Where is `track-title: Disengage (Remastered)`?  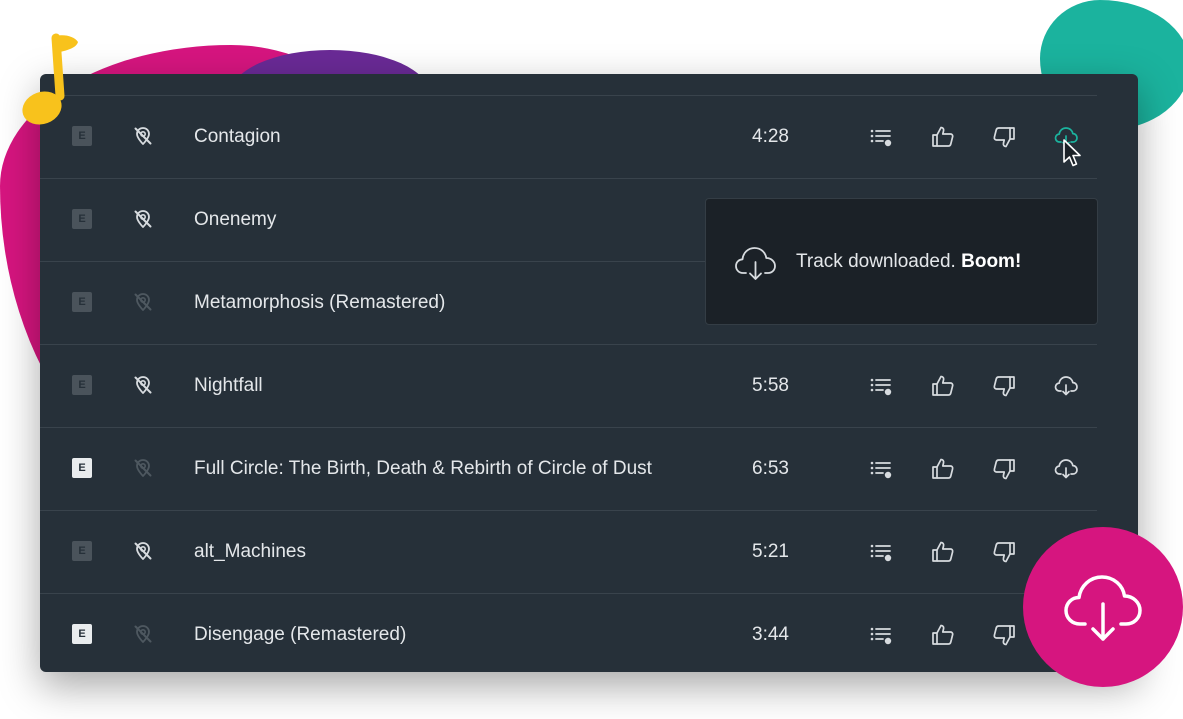 track-title: Disengage (Remastered) is located at coordinates (300, 635).